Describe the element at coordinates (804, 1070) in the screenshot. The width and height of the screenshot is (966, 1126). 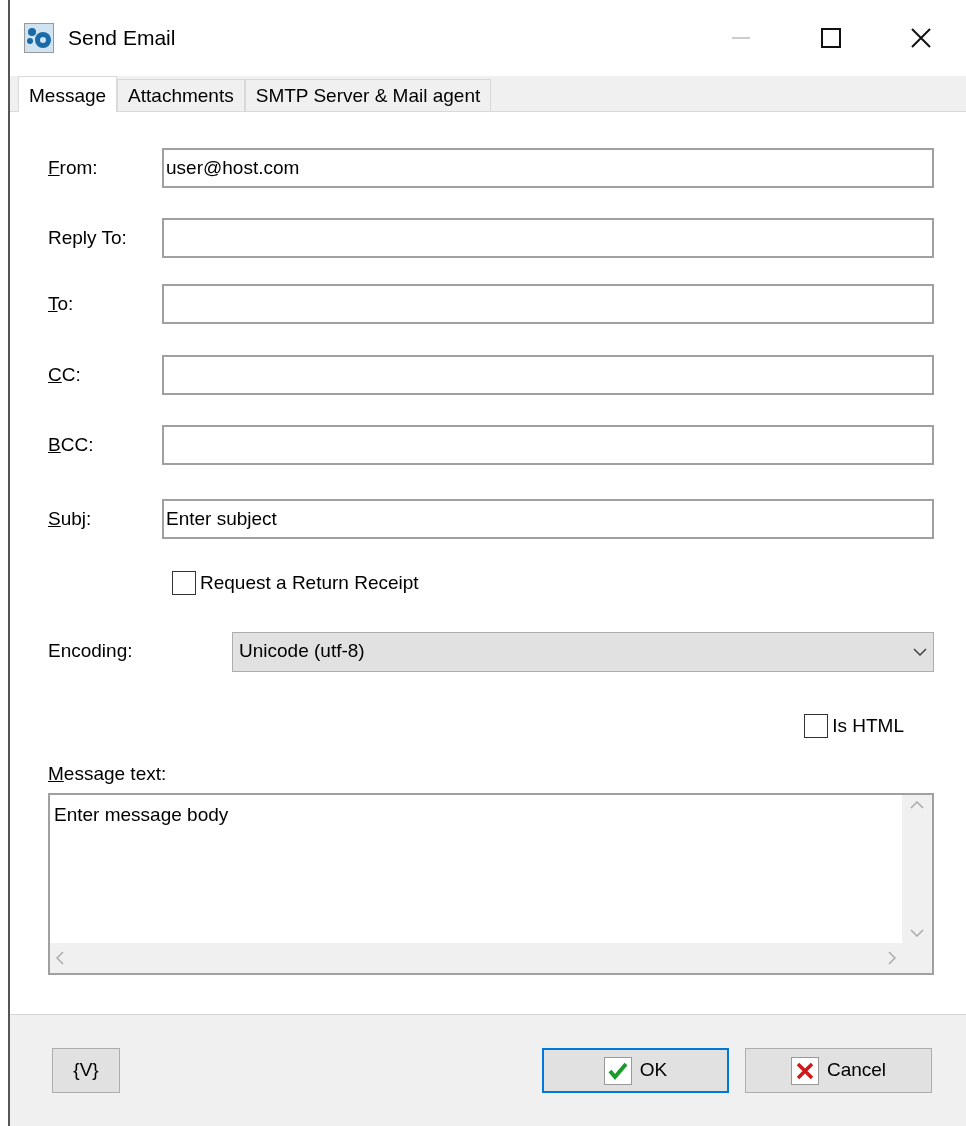
I see `cross-icon` at that location.